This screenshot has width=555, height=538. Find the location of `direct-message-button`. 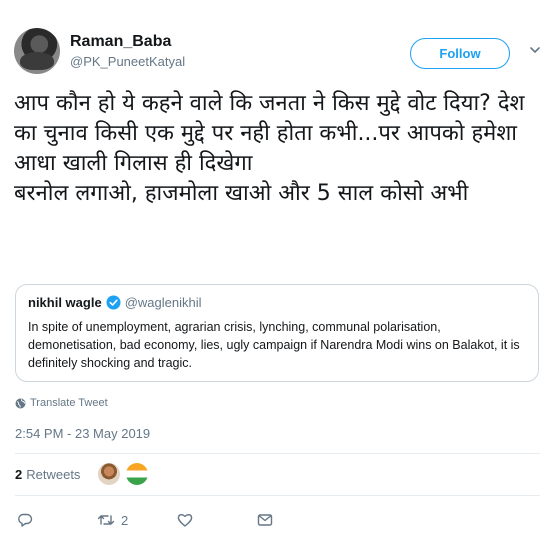

direct-message-button is located at coordinates (265, 520).